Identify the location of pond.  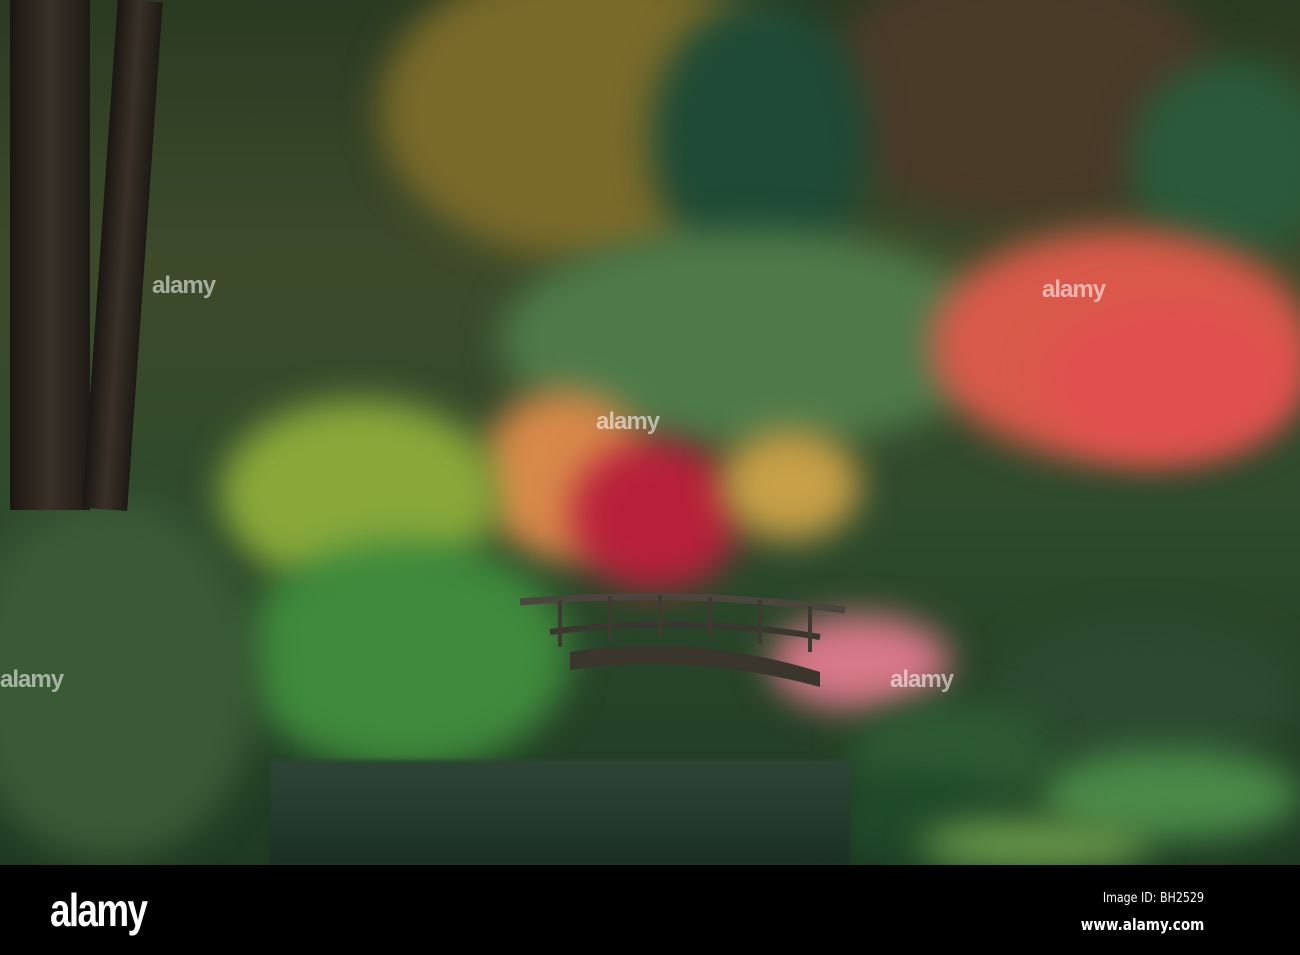
(560, 812).